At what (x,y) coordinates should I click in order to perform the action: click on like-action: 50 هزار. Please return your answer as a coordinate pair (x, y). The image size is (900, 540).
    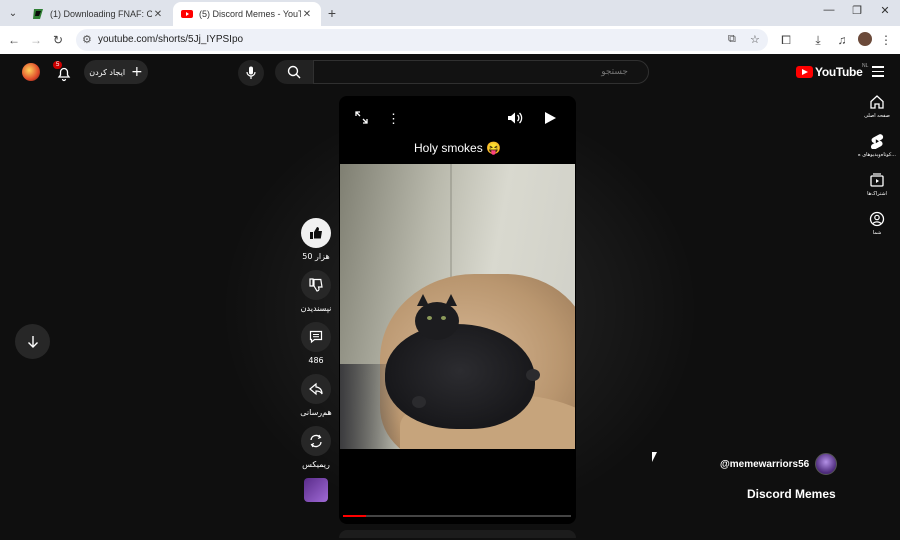
    Looking at the image, I should click on (316, 239).